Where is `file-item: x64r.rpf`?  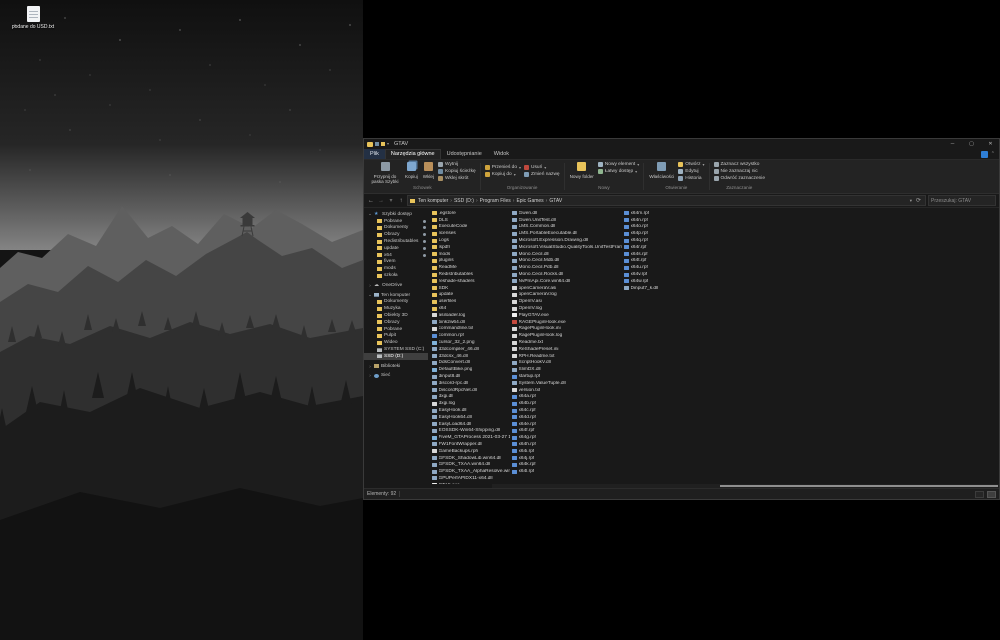
file-item: x64r.rpf is located at coordinates (682, 247).